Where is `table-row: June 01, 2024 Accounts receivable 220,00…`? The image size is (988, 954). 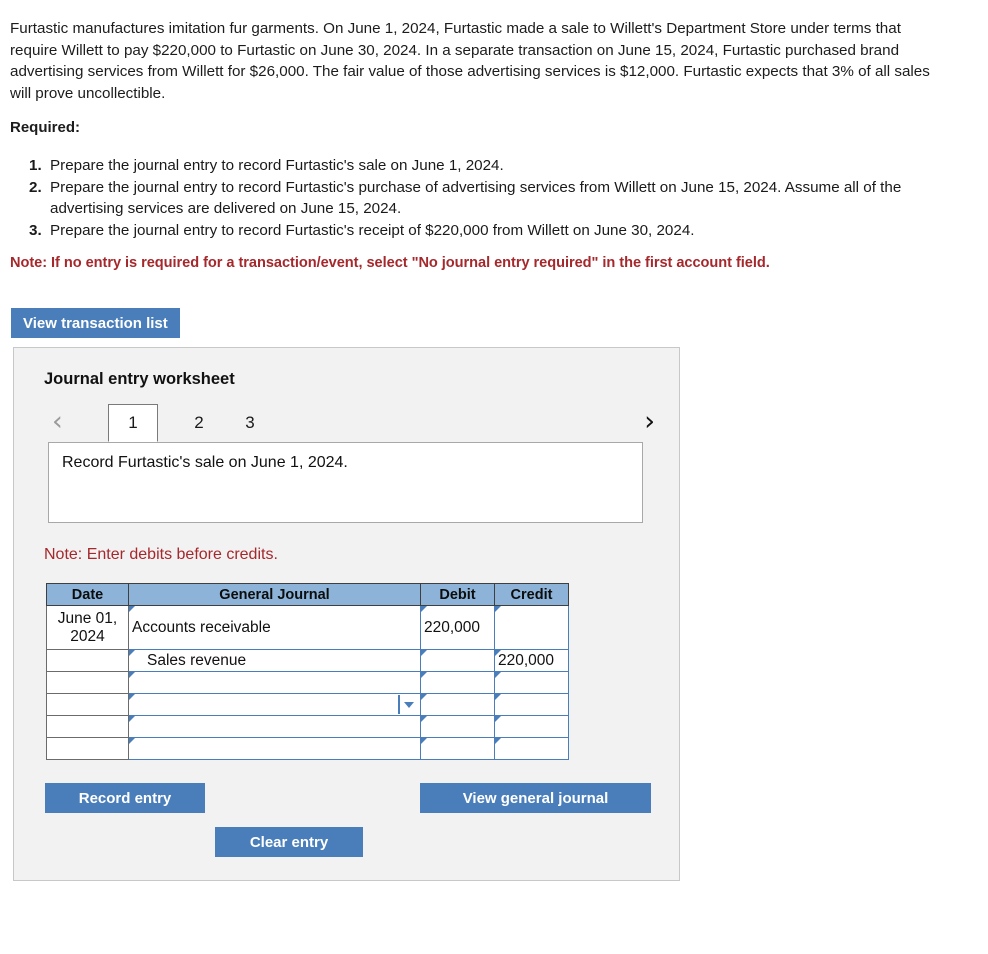
table-row: June 01, 2024 Accounts receivable 220,00… is located at coordinates (307, 627).